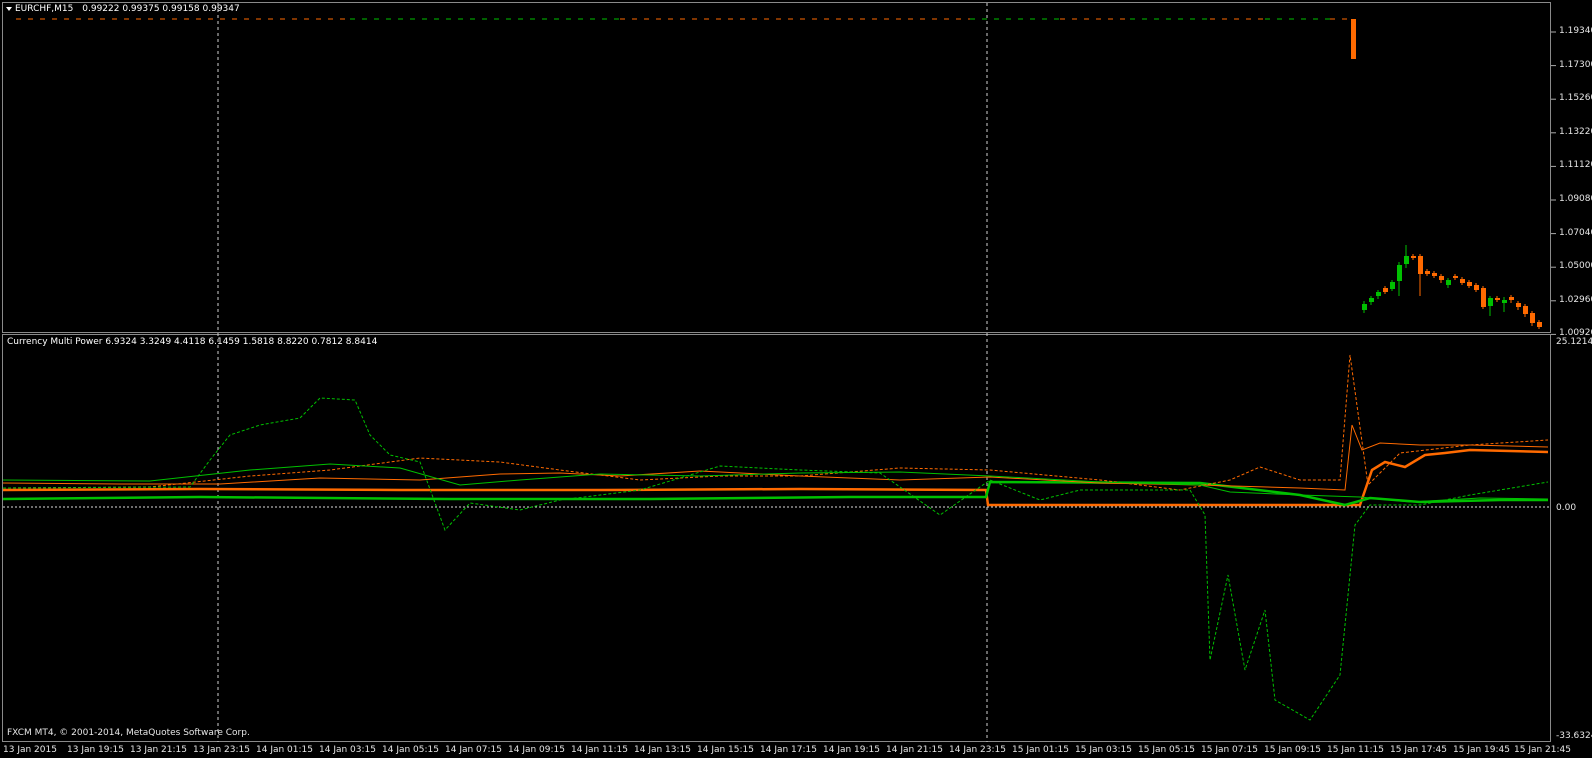 The image size is (1592, 758). Describe the element at coordinates (1574, 342) in the screenshot. I see `indicator-max-label: 25.1214` at that location.